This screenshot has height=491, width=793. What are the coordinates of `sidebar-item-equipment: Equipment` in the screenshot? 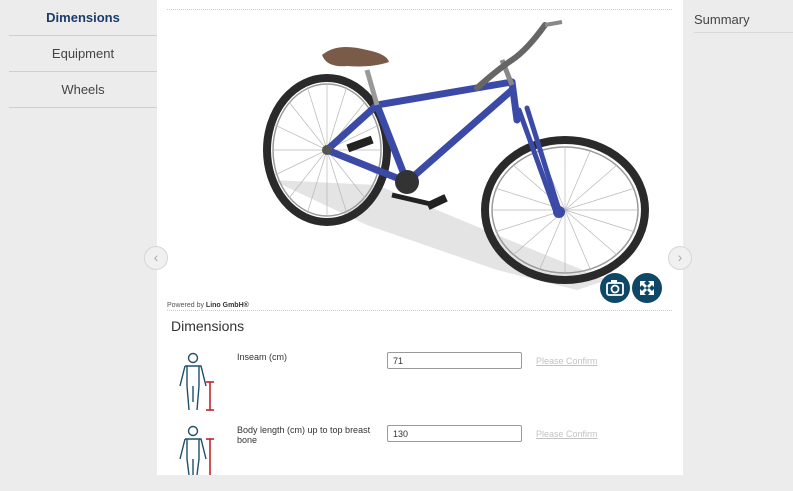 It's located at (83, 54).